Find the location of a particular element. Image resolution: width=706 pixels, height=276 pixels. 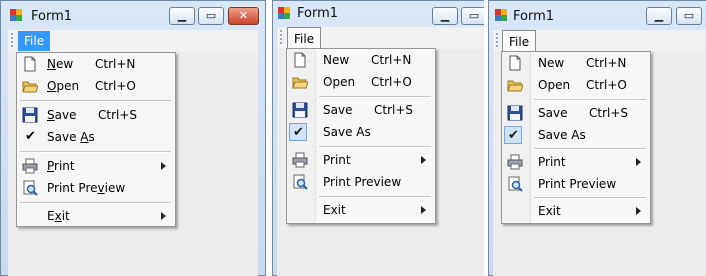

close-icon: ✕ is located at coordinates (243, 15).